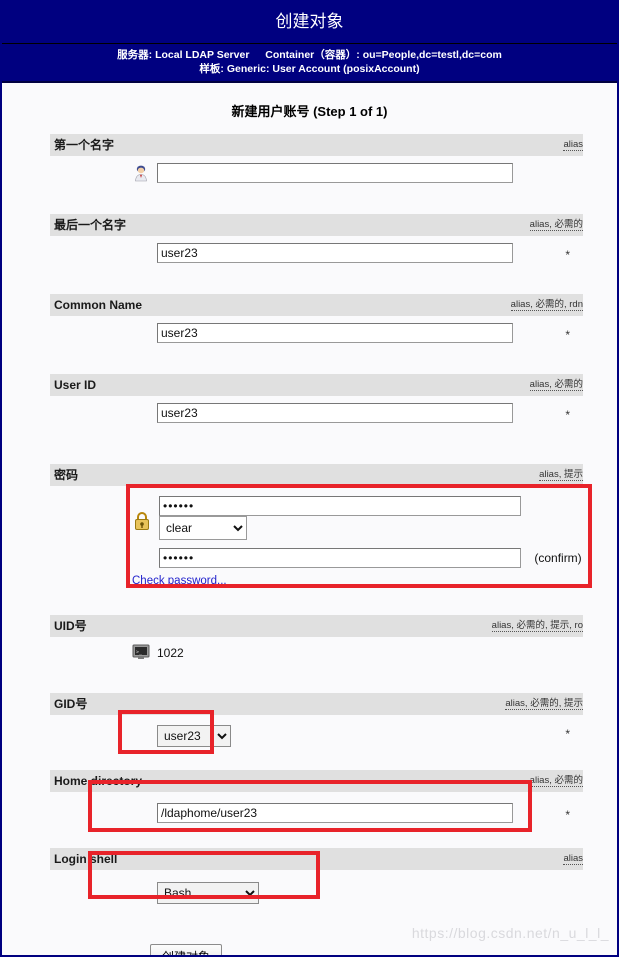 This screenshot has height=957, width=619. I want to click on field-home-directory: Home directory alias, 必需的 *, so click(316, 809).